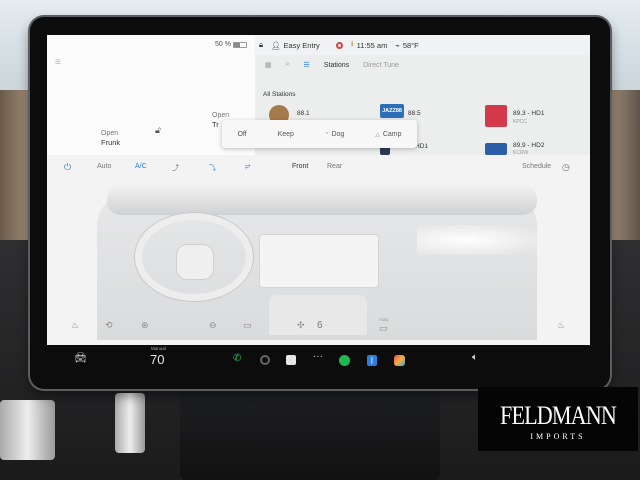 This screenshot has width=640, height=480. Describe the element at coordinates (338, 134) in the screenshot. I see `mode-label: Dog` at that location.